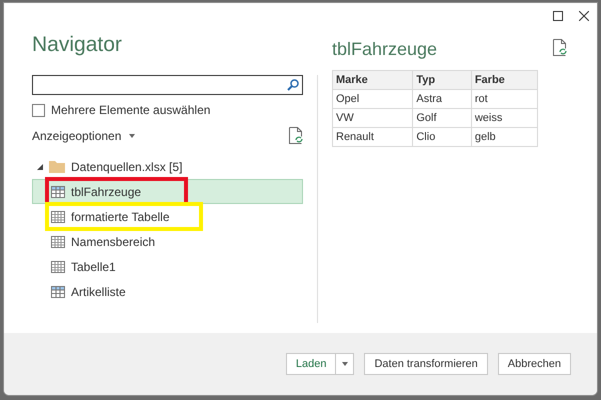  Describe the element at coordinates (57, 166) in the screenshot. I see `folder-icon` at that location.